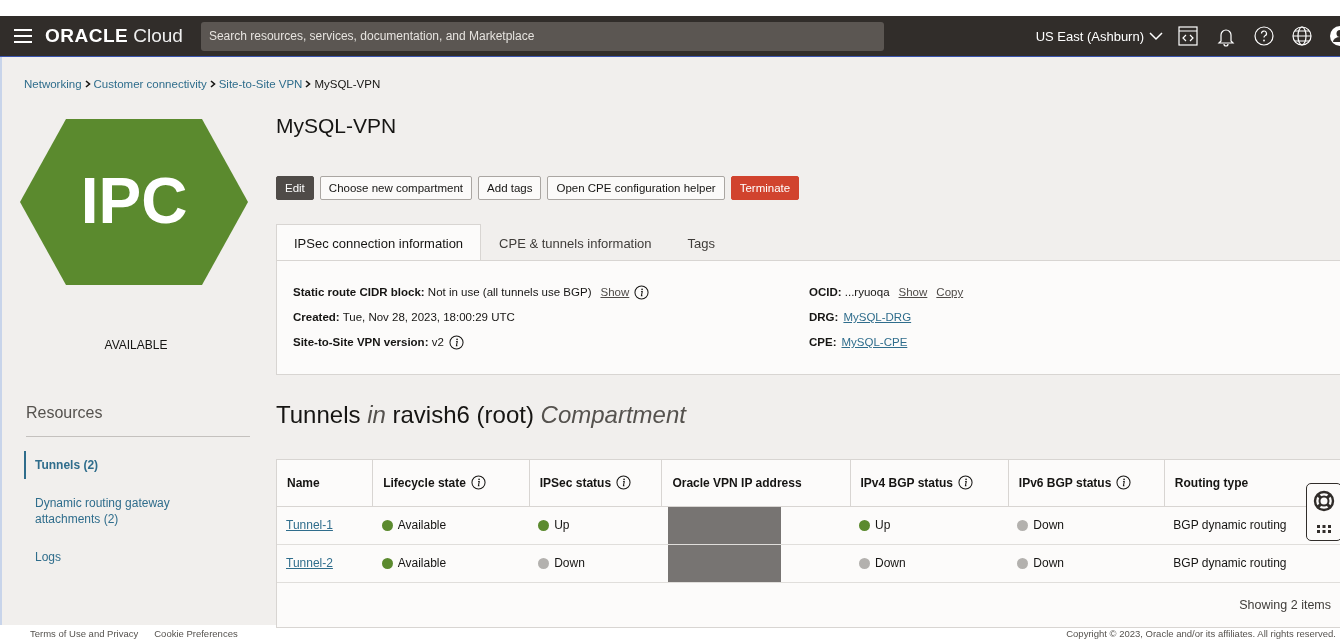  What do you see at coordinates (23, 36) in the screenshot?
I see `menu-icon` at bounding box center [23, 36].